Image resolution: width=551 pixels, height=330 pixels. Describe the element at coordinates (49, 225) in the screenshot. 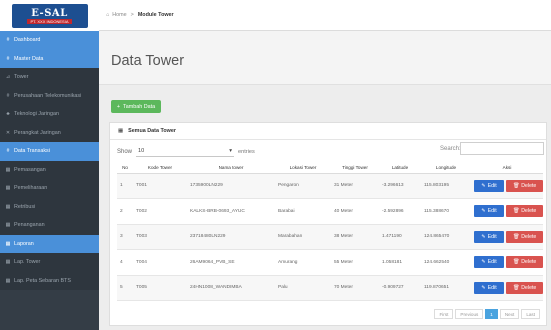

I see `sidebar-item-penanganan: ▦ Penanganan` at that location.